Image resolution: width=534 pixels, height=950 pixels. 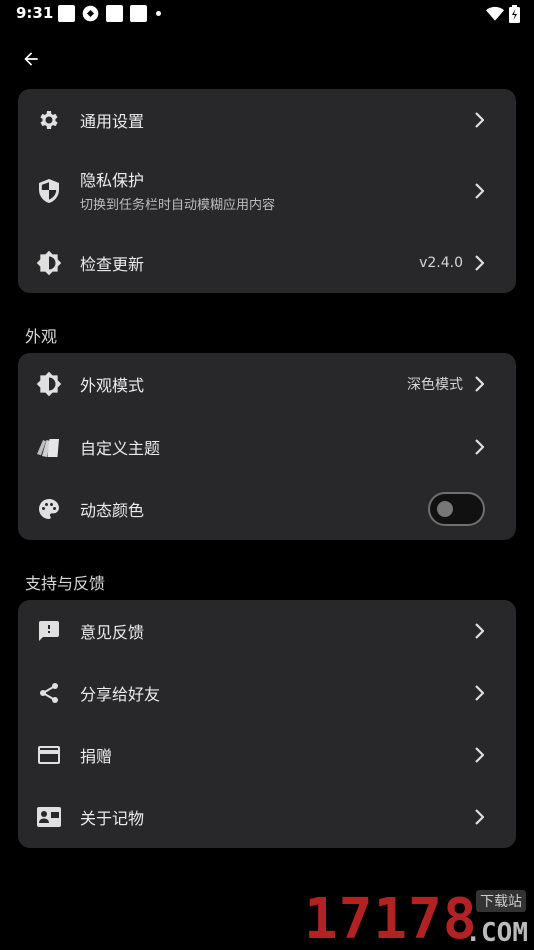 I want to click on palette-icon, so click(x=49, y=509).